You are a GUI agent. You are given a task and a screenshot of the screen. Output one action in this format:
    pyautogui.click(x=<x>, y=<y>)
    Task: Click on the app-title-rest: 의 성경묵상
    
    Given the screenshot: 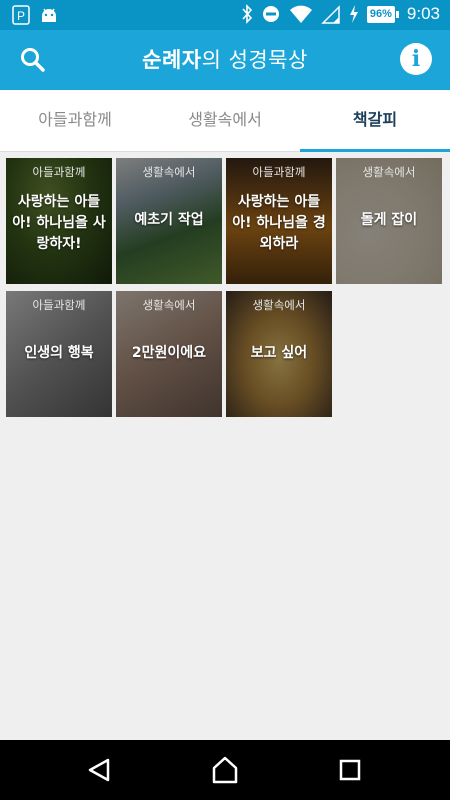 What is the action you would take?
    pyautogui.click(x=254, y=60)
    